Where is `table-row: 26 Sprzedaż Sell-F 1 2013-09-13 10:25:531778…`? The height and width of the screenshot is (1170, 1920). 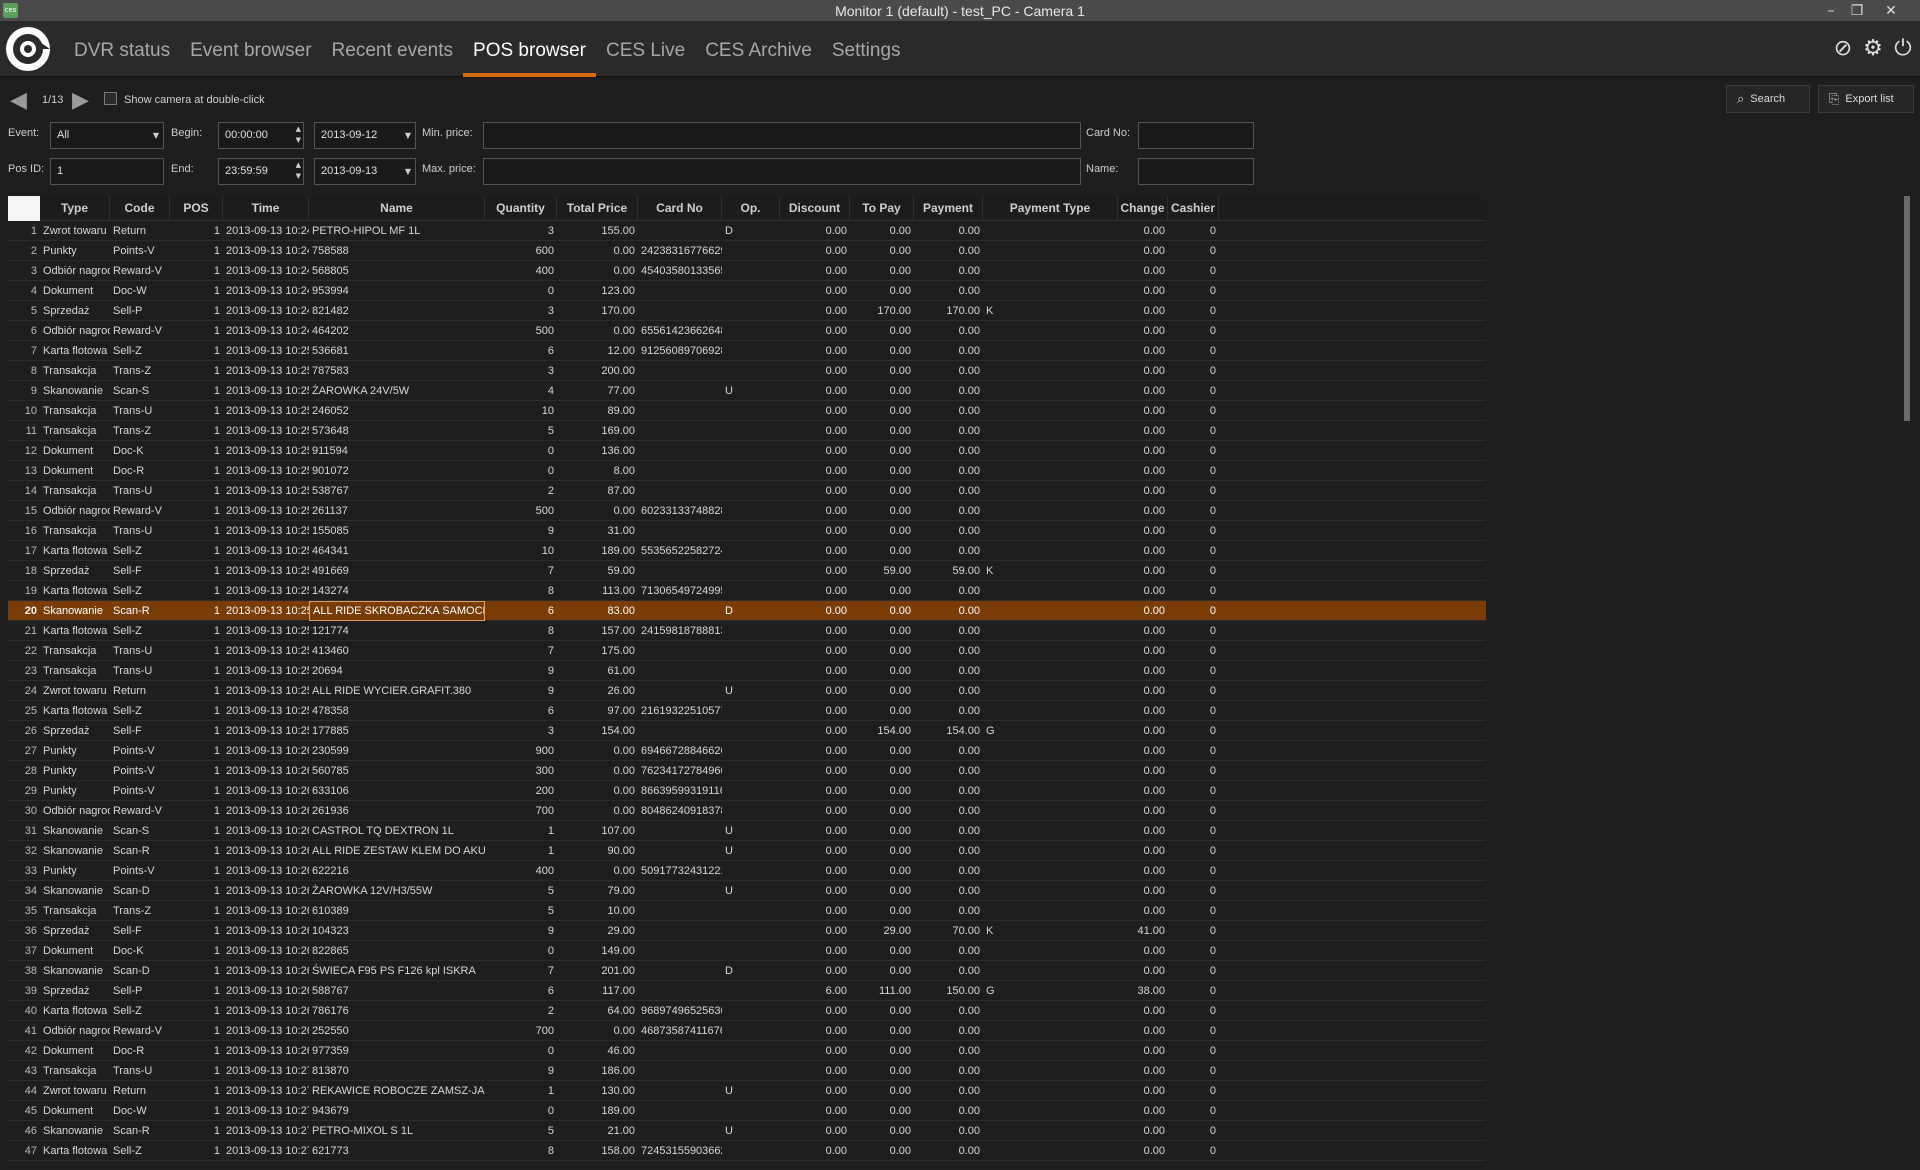 table-row: 26 Sprzedaż Sell-F 1 2013-09-13 10:25:531778… is located at coordinates (747, 731).